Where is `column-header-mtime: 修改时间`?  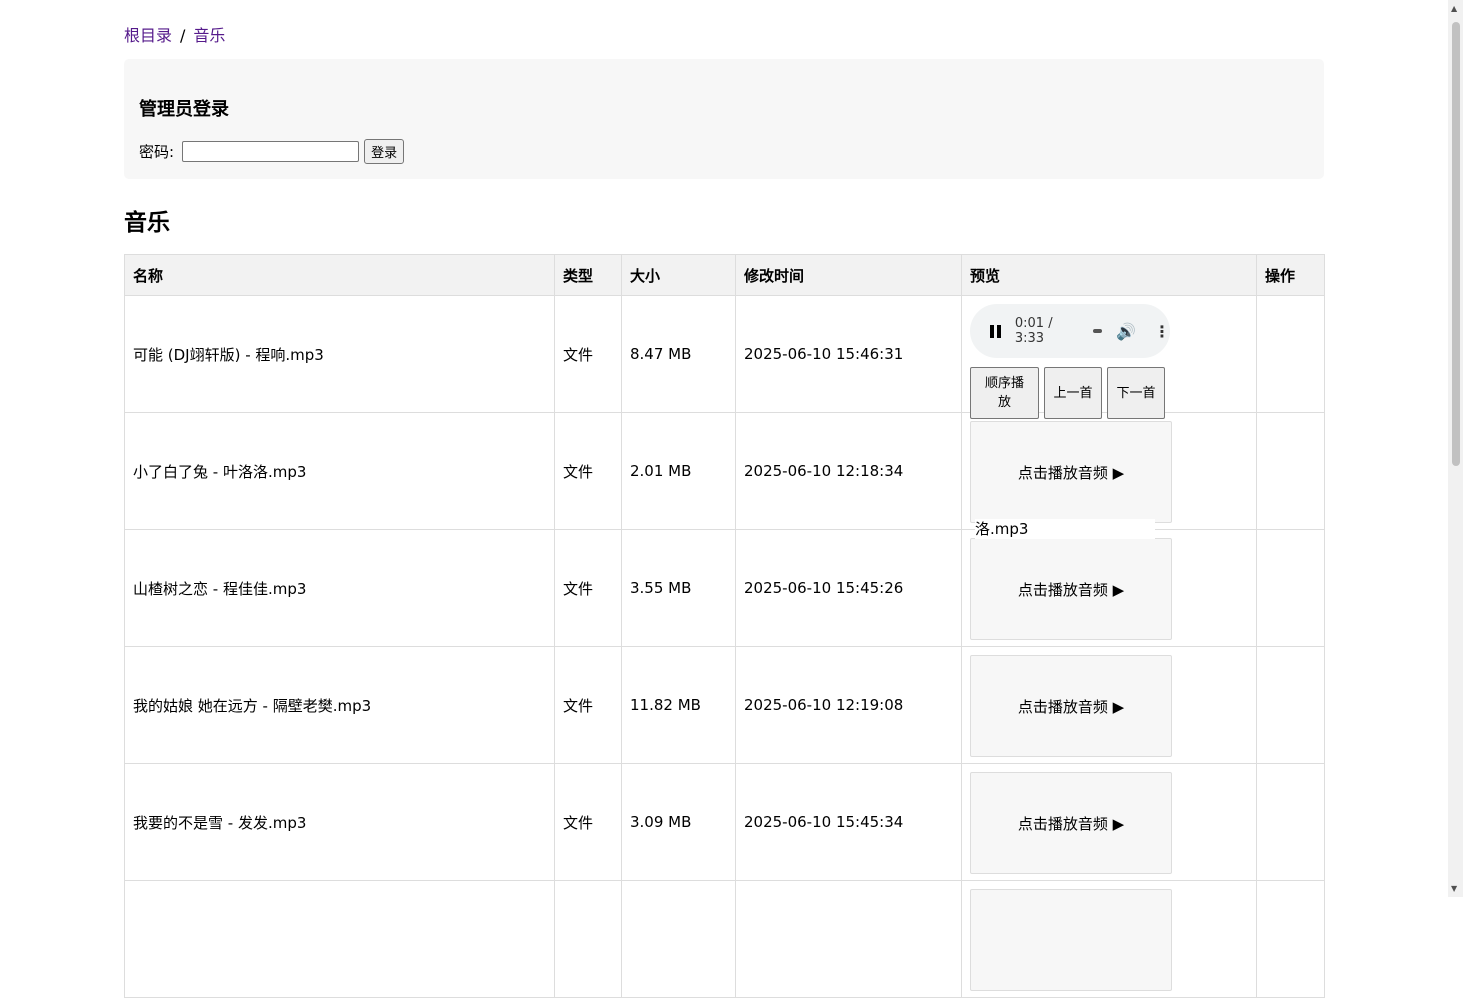
column-header-mtime: 修改时间 is located at coordinates (848, 275).